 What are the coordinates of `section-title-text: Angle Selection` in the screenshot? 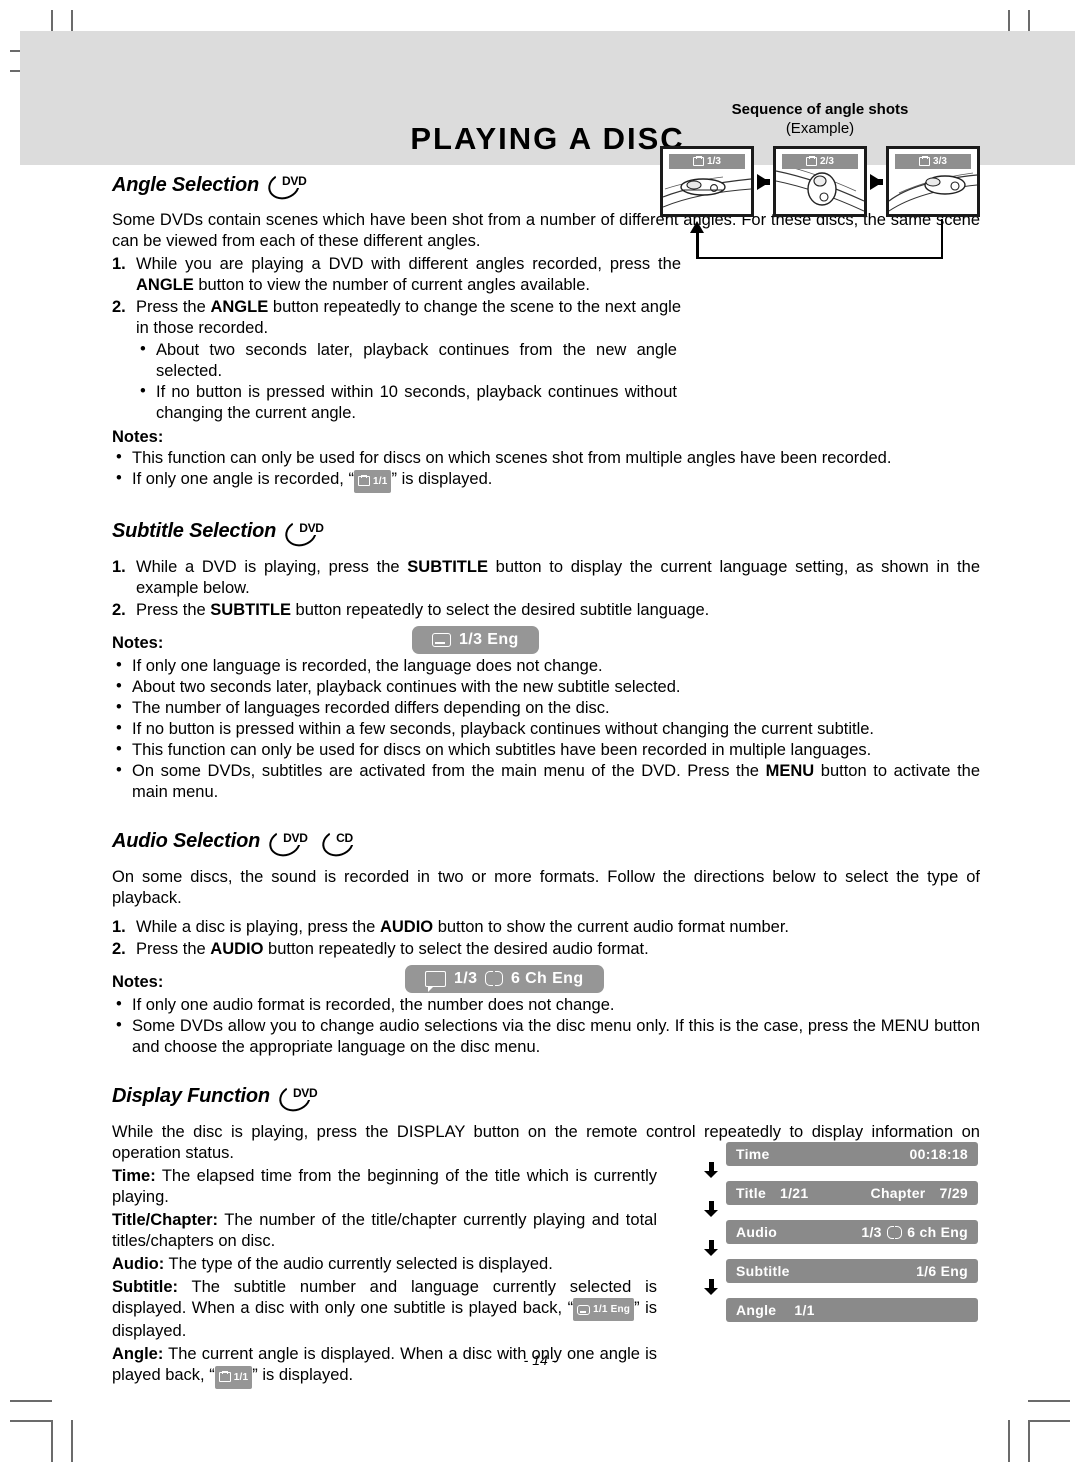 It's located at (186, 184).